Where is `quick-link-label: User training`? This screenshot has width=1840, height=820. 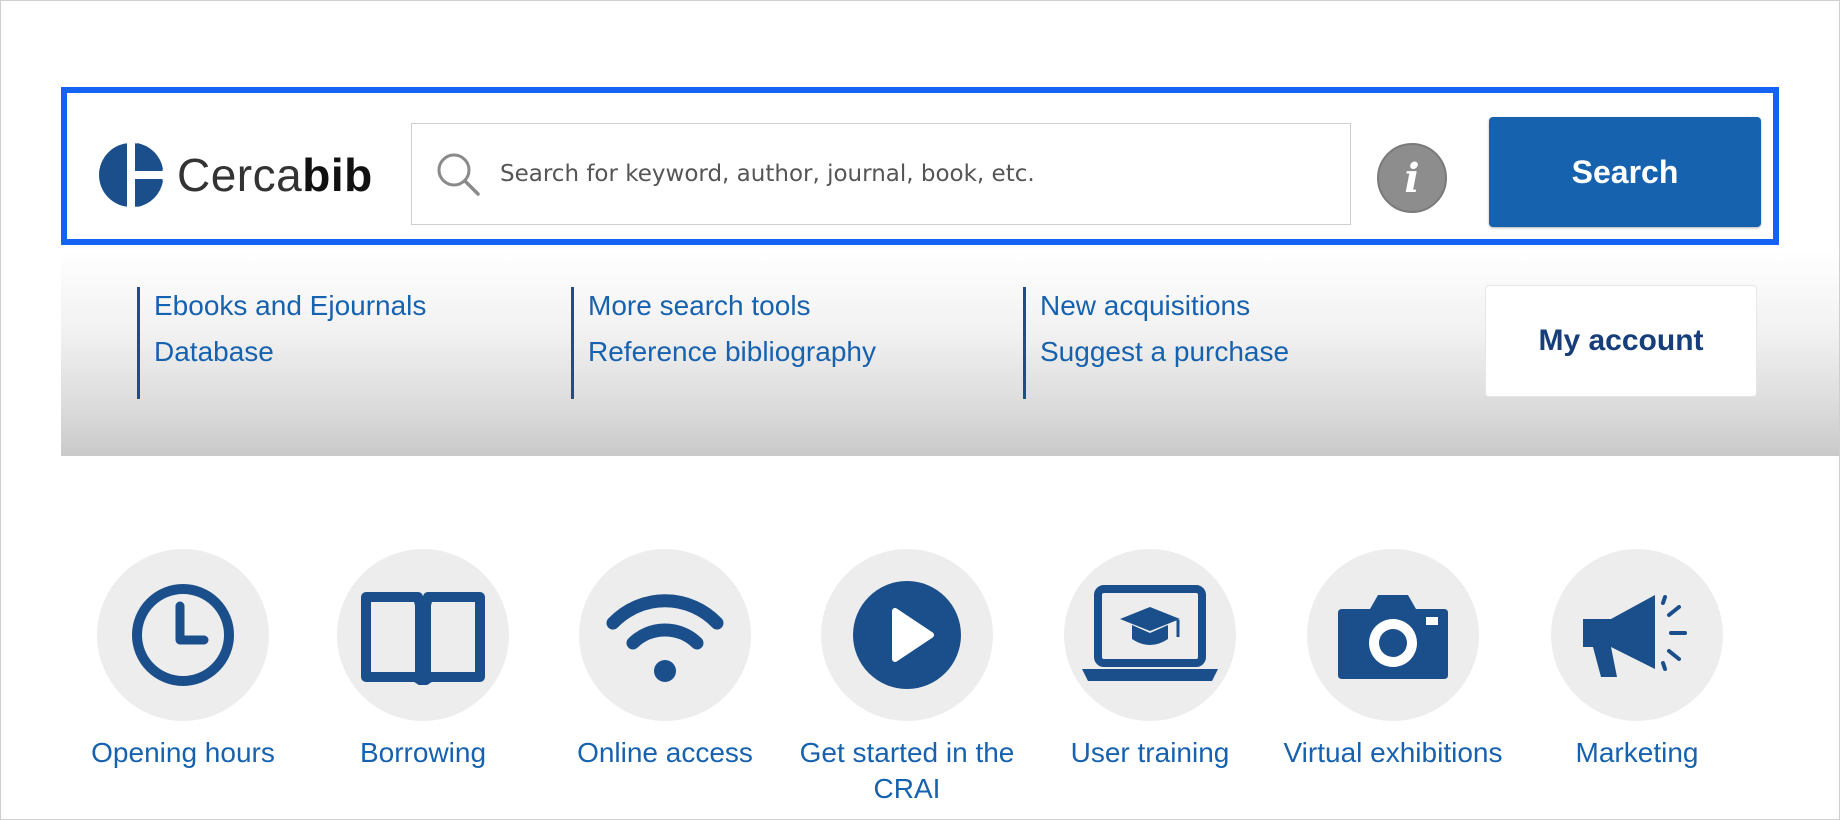
quick-link-label: User training is located at coordinates (1150, 752).